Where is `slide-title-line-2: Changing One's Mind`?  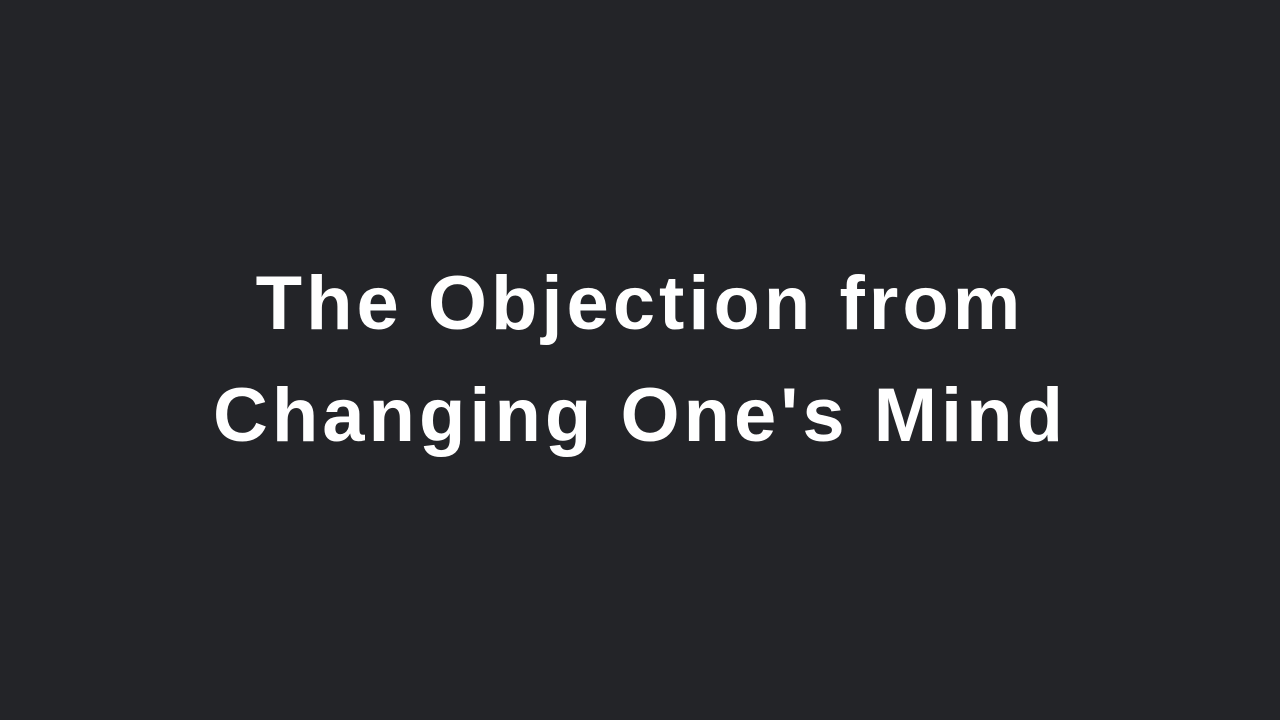 slide-title-line-2: Changing One's Mind is located at coordinates (640, 415).